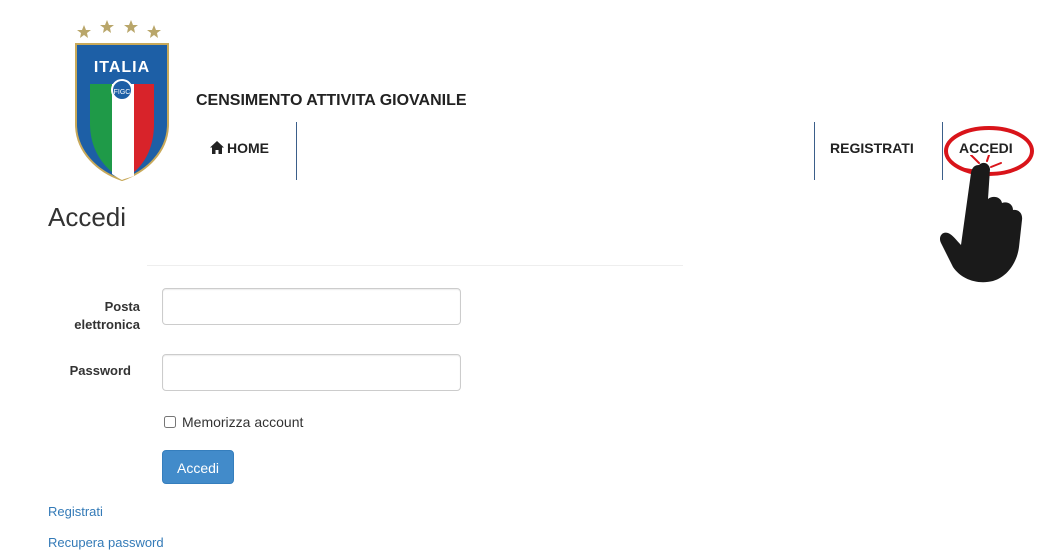 Image resolution: width=1037 pixels, height=550 pixels. I want to click on remember-checkbox, so click(170, 422).